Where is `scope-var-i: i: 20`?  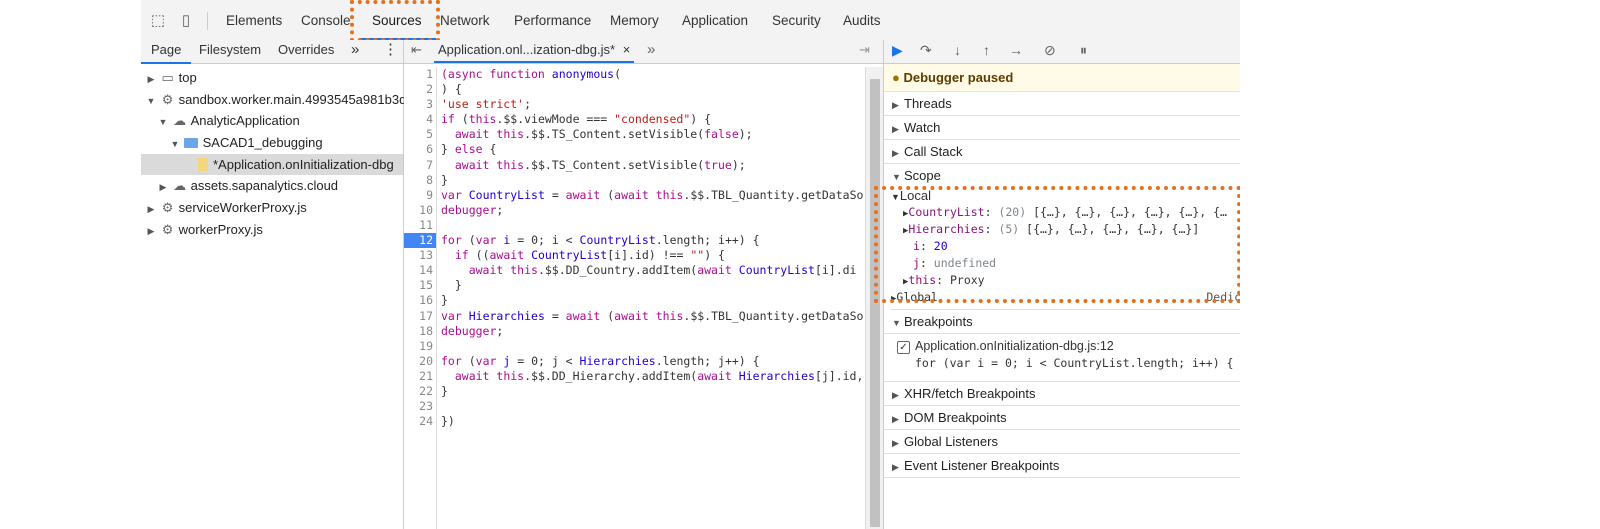 scope-var-i: i: 20 is located at coordinates (1065, 246).